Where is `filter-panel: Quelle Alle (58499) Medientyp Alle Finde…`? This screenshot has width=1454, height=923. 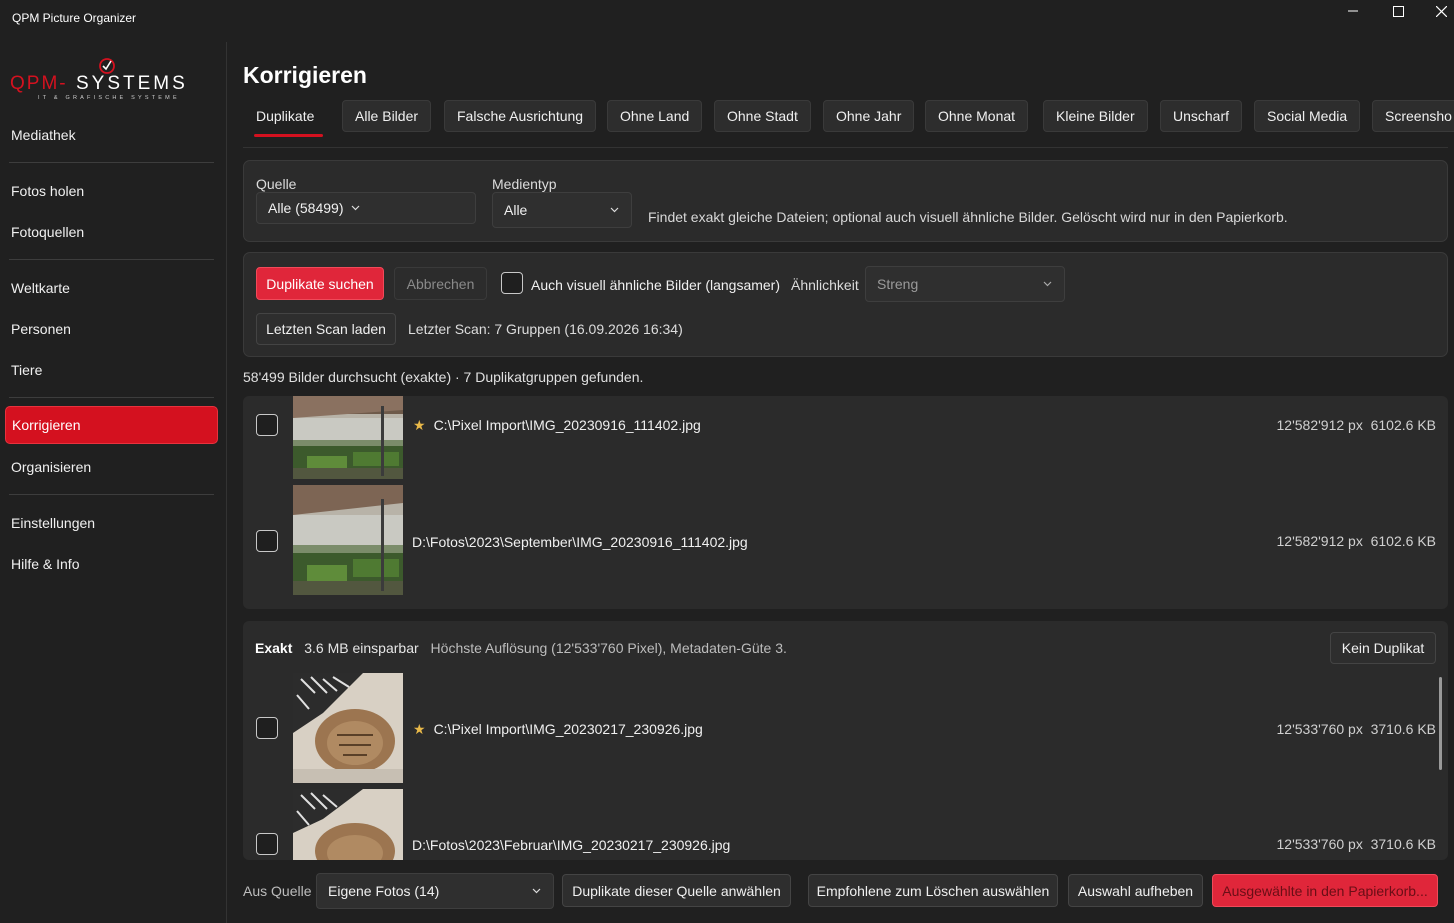 filter-panel: Quelle Alle (58499) Medientyp Alle Finde… is located at coordinates (845, 201).